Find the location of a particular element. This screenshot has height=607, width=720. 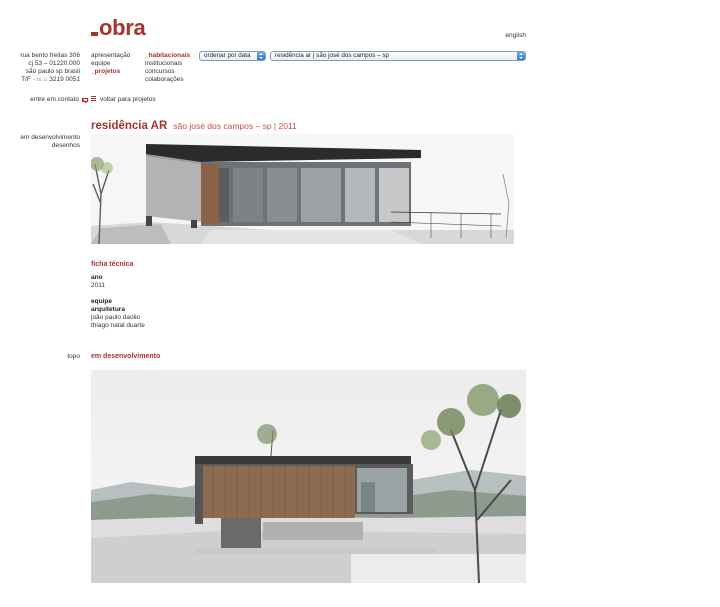

nav-concursos: concursos is located at coordinates (167, 72).